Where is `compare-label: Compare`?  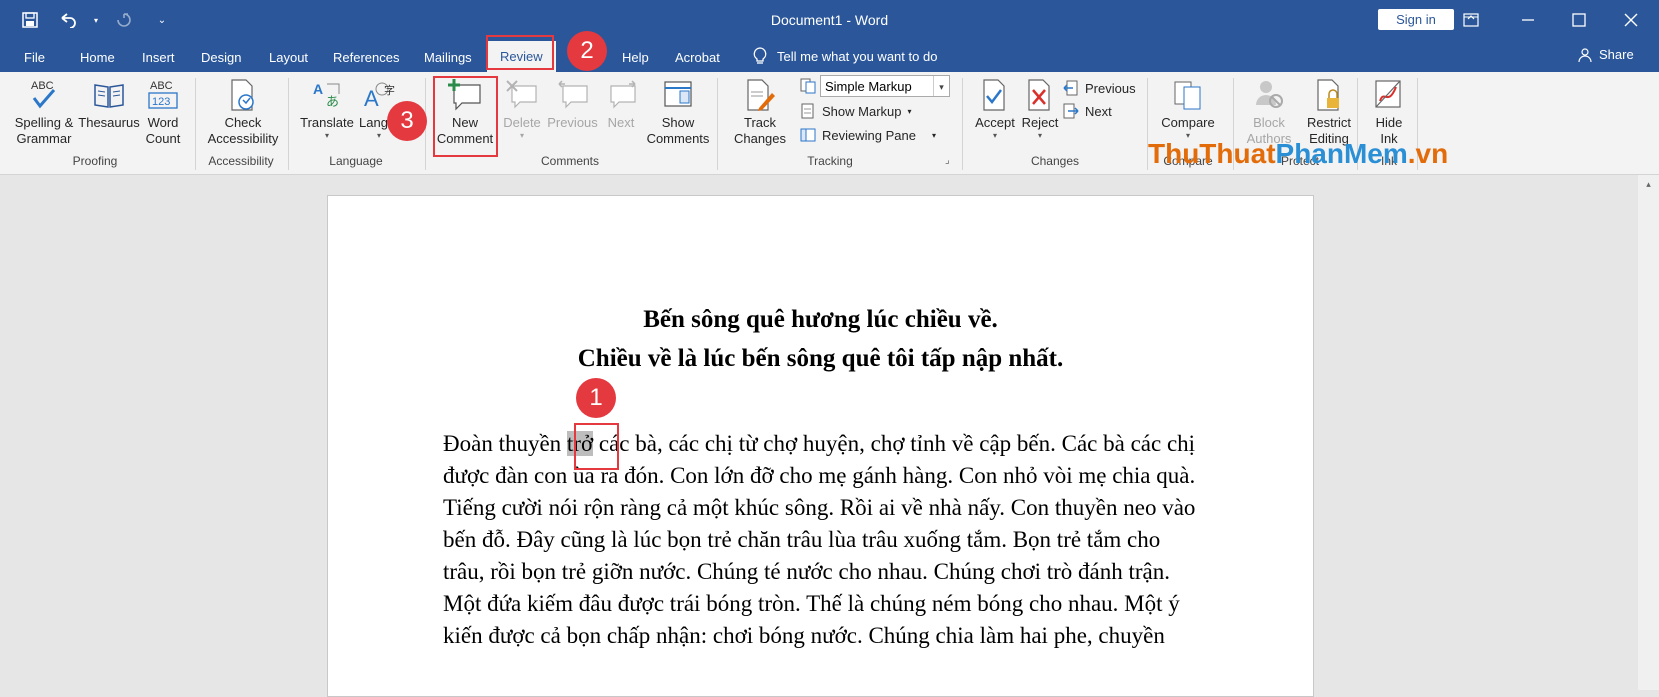 compare-label: Compare is located at coordinates (1188, 122).